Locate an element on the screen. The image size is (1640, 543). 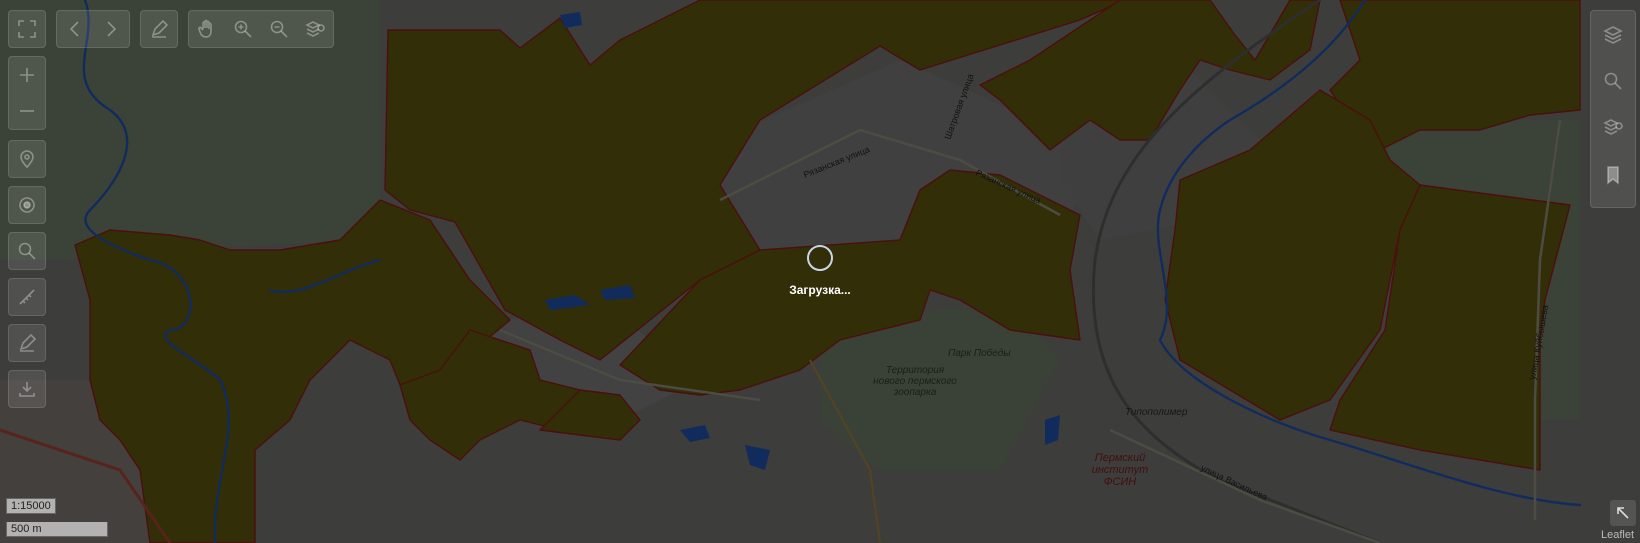
edit-button is located at coordinates (159, 29).